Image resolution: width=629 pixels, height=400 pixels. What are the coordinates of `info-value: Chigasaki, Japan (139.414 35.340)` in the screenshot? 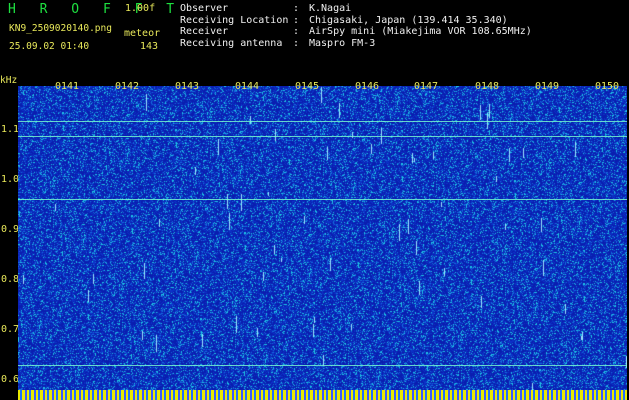 It's located at (408, 20).